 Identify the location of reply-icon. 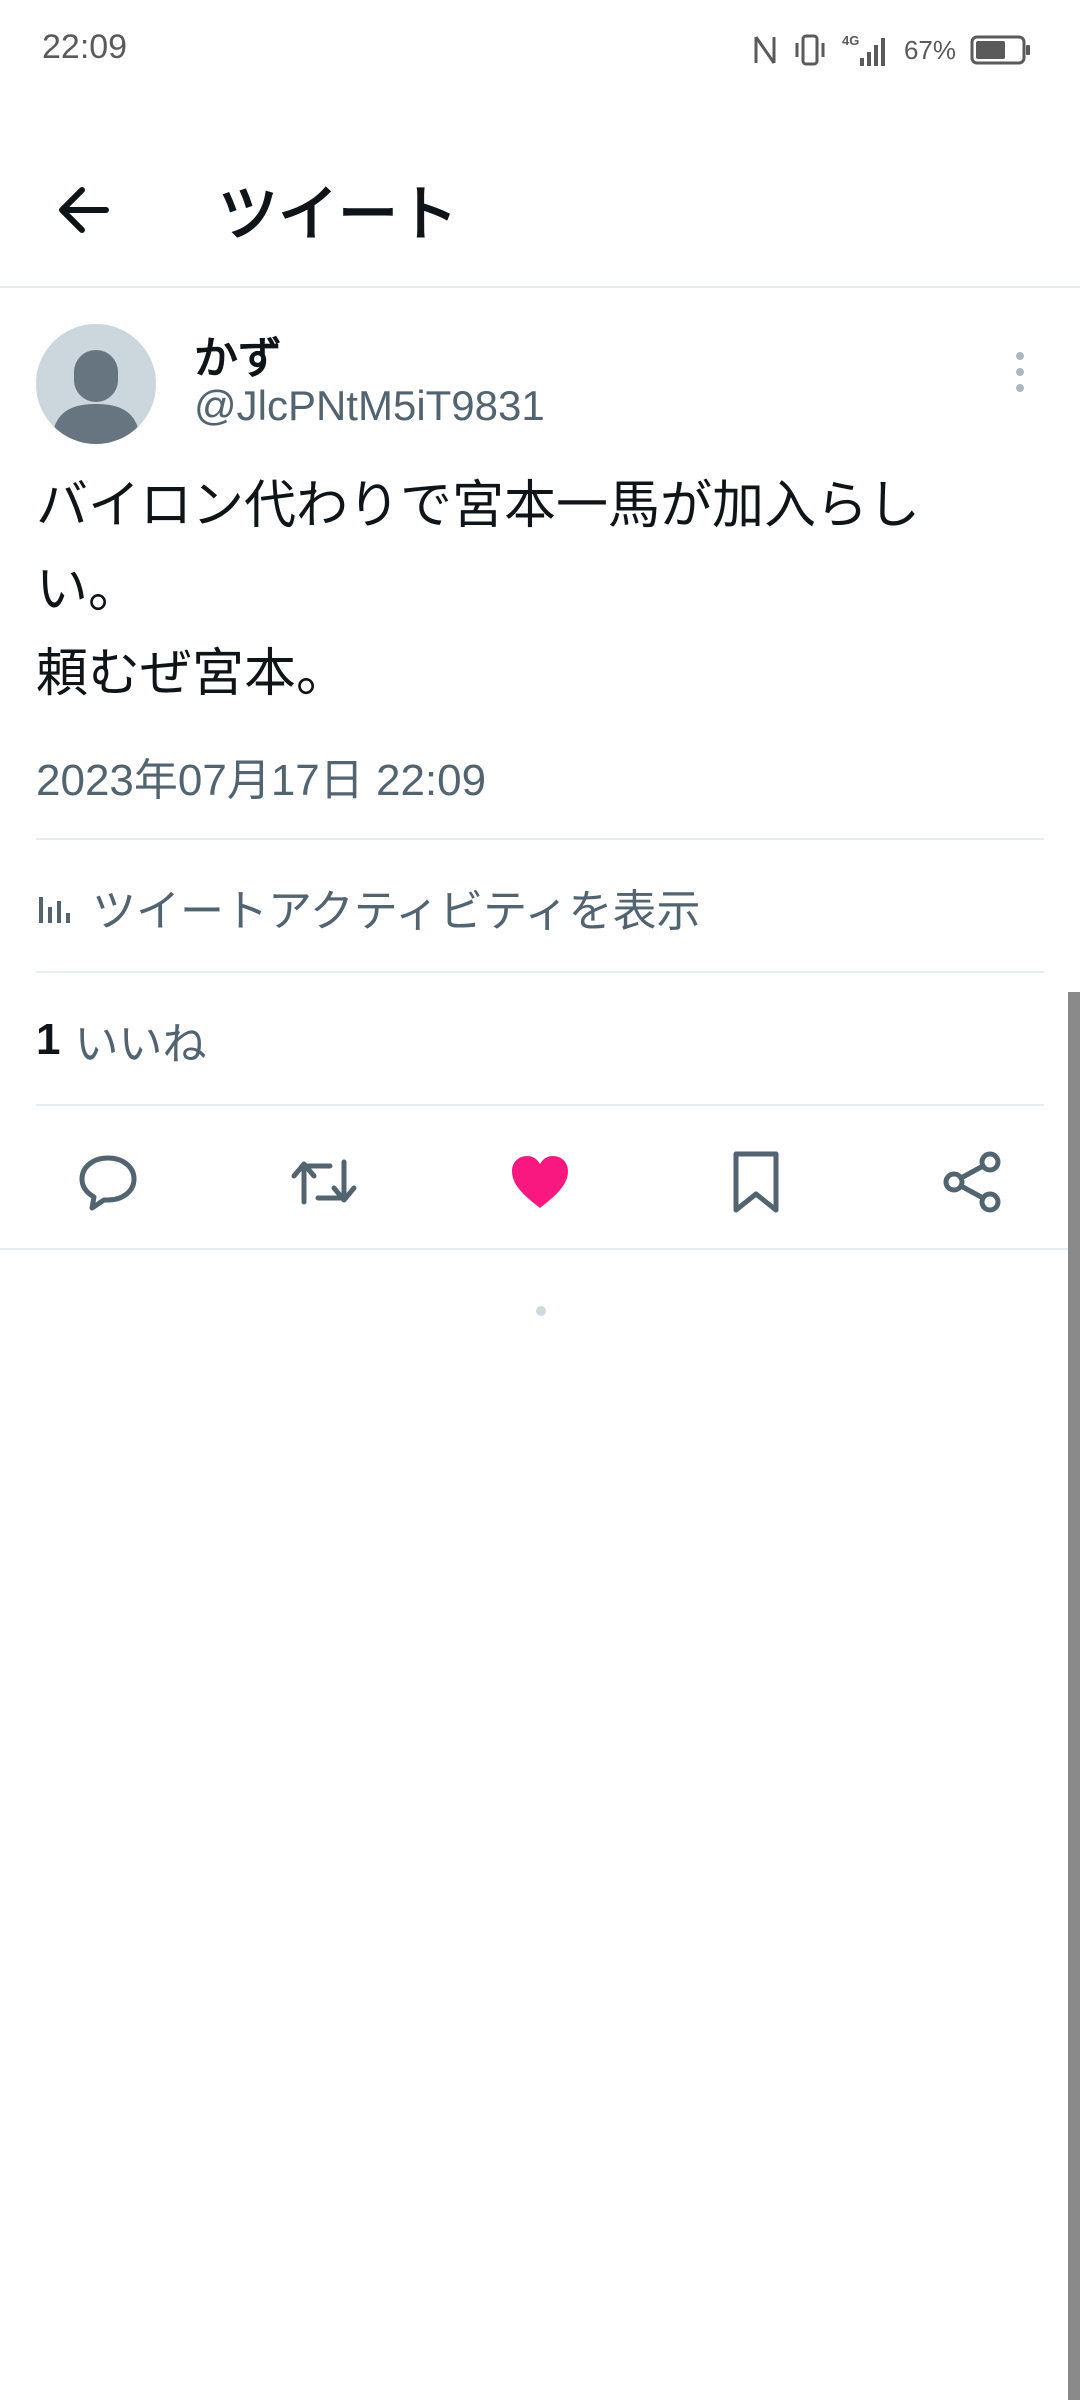
(108, 1183).